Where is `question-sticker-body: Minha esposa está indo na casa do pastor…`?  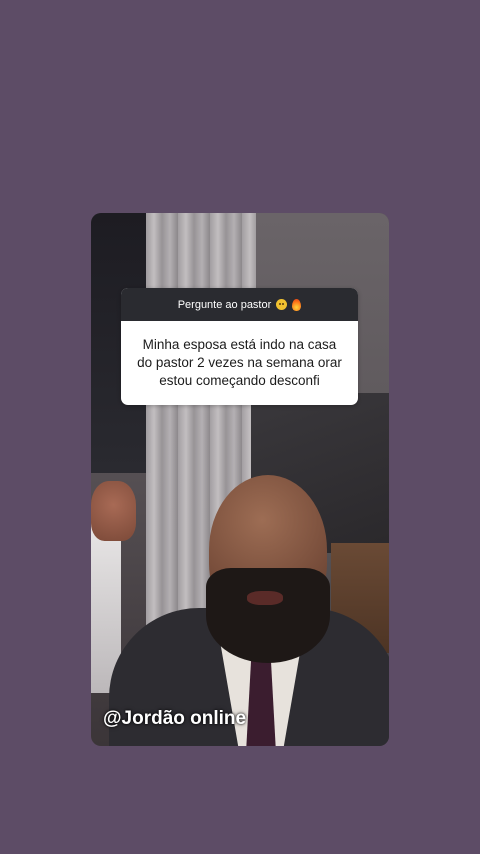 question-sticker-body: Minha esposa está indo na casa do pastor… is located at coordinates (239, 363).